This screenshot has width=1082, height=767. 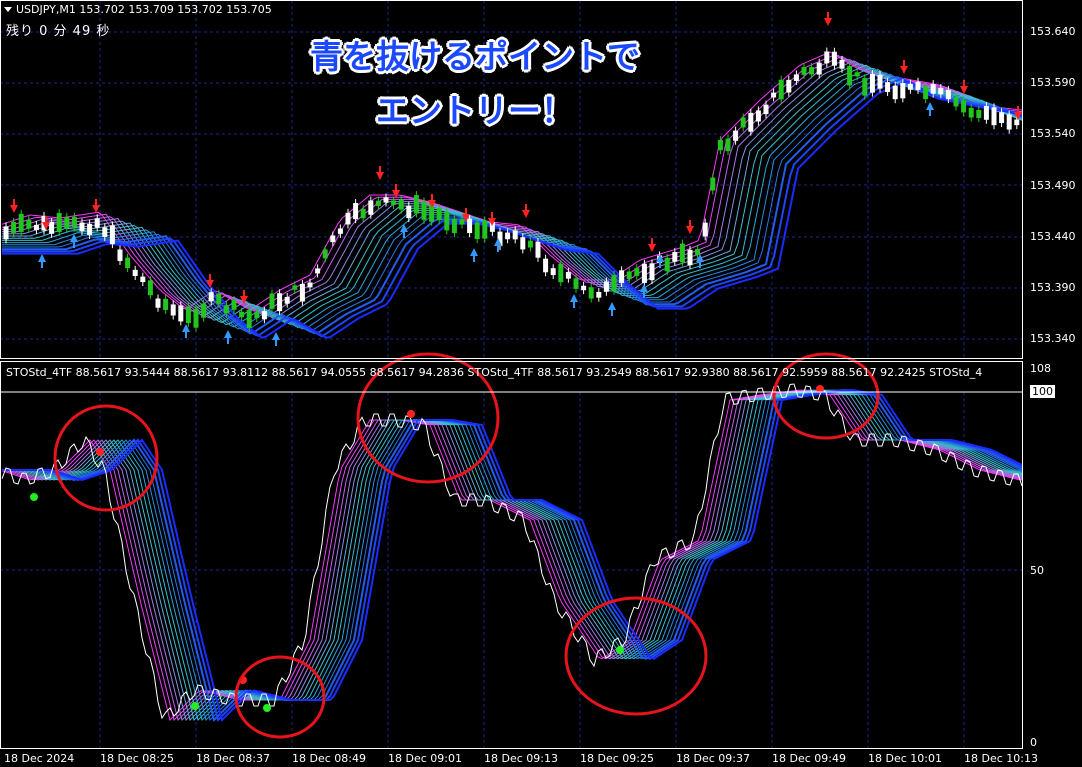 What do you see at coordinates (636, 656) in the screenshot?
I see `highlight-circle` at bounding box center [636, 656].